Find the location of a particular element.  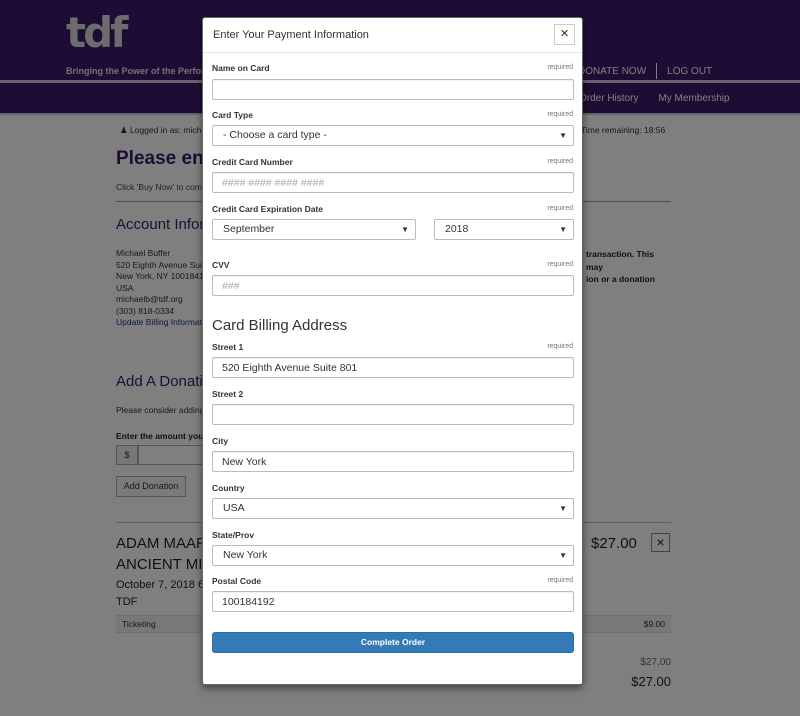

state-label: State/Prov is located at coordinates (233, 535).